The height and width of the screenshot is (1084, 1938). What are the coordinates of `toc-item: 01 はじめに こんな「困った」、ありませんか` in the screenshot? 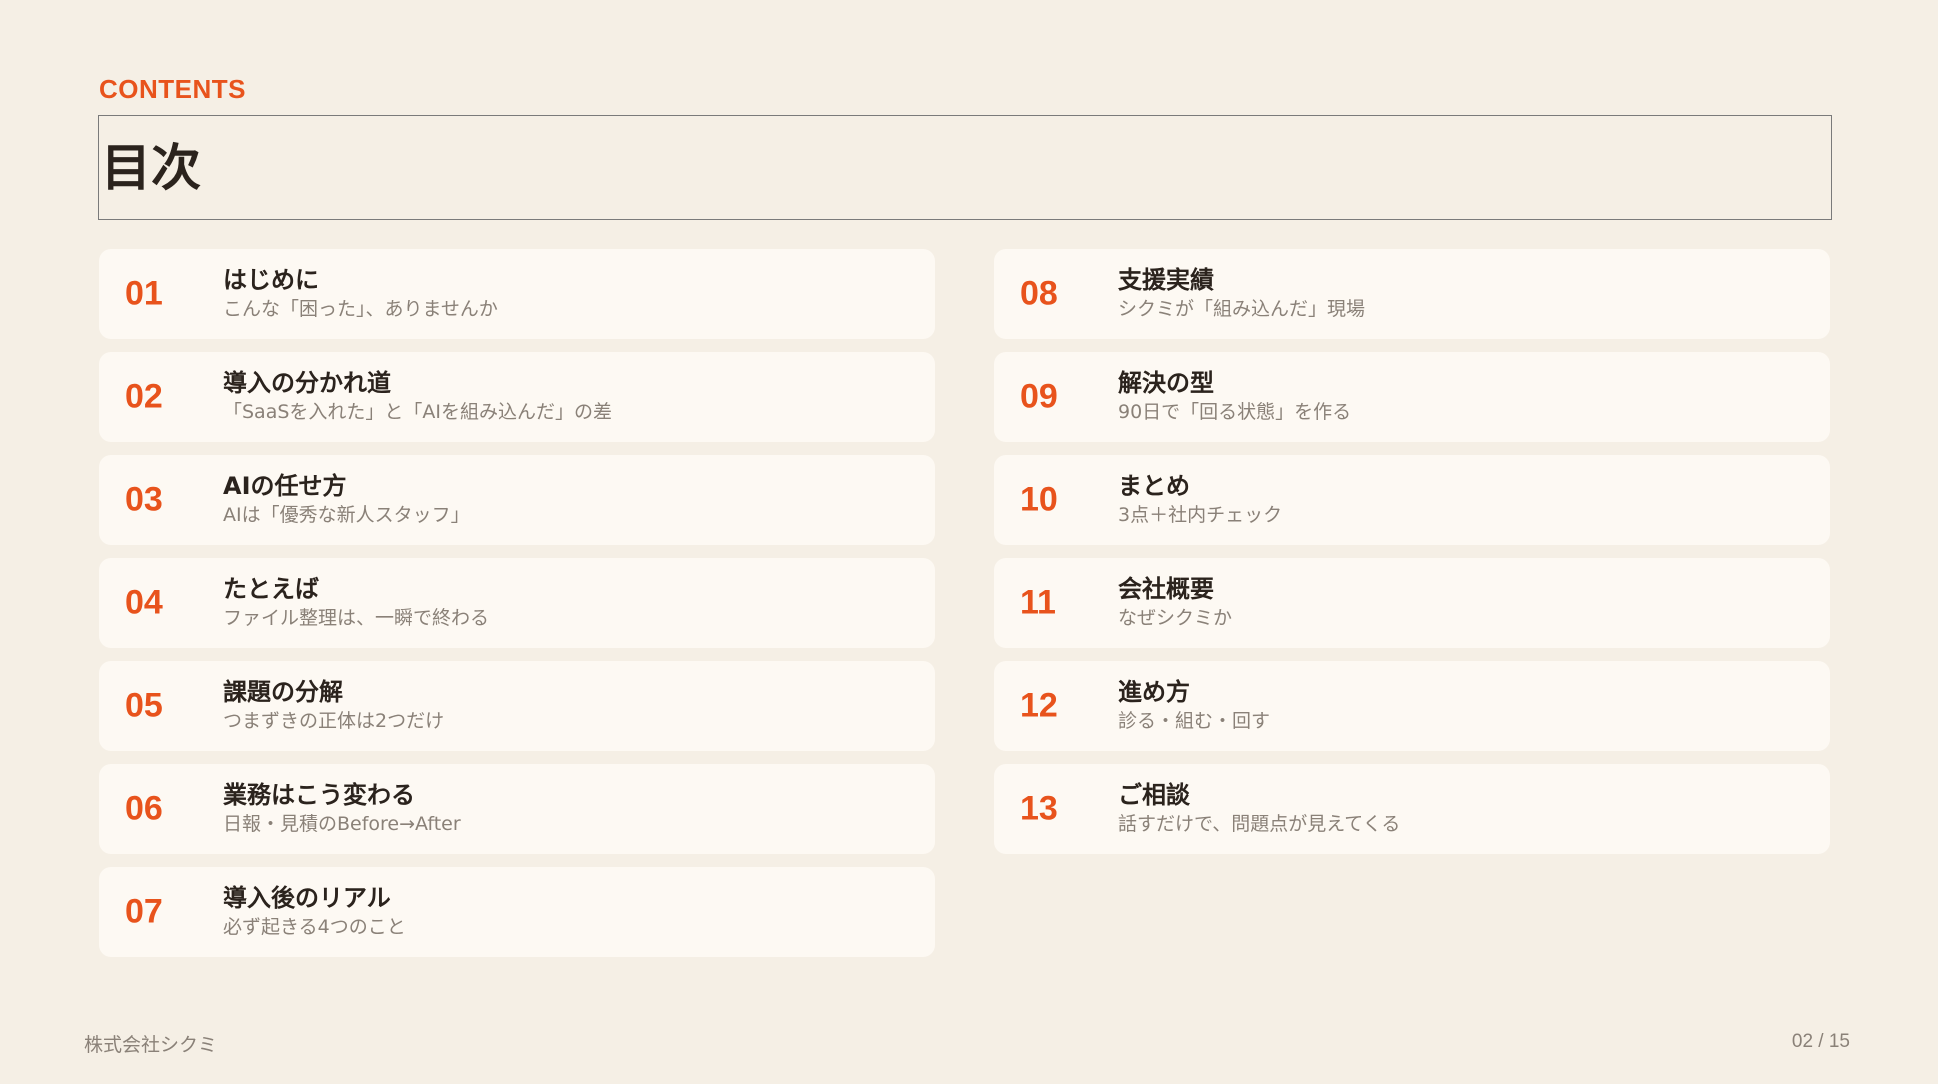 It's located at (517, 294).